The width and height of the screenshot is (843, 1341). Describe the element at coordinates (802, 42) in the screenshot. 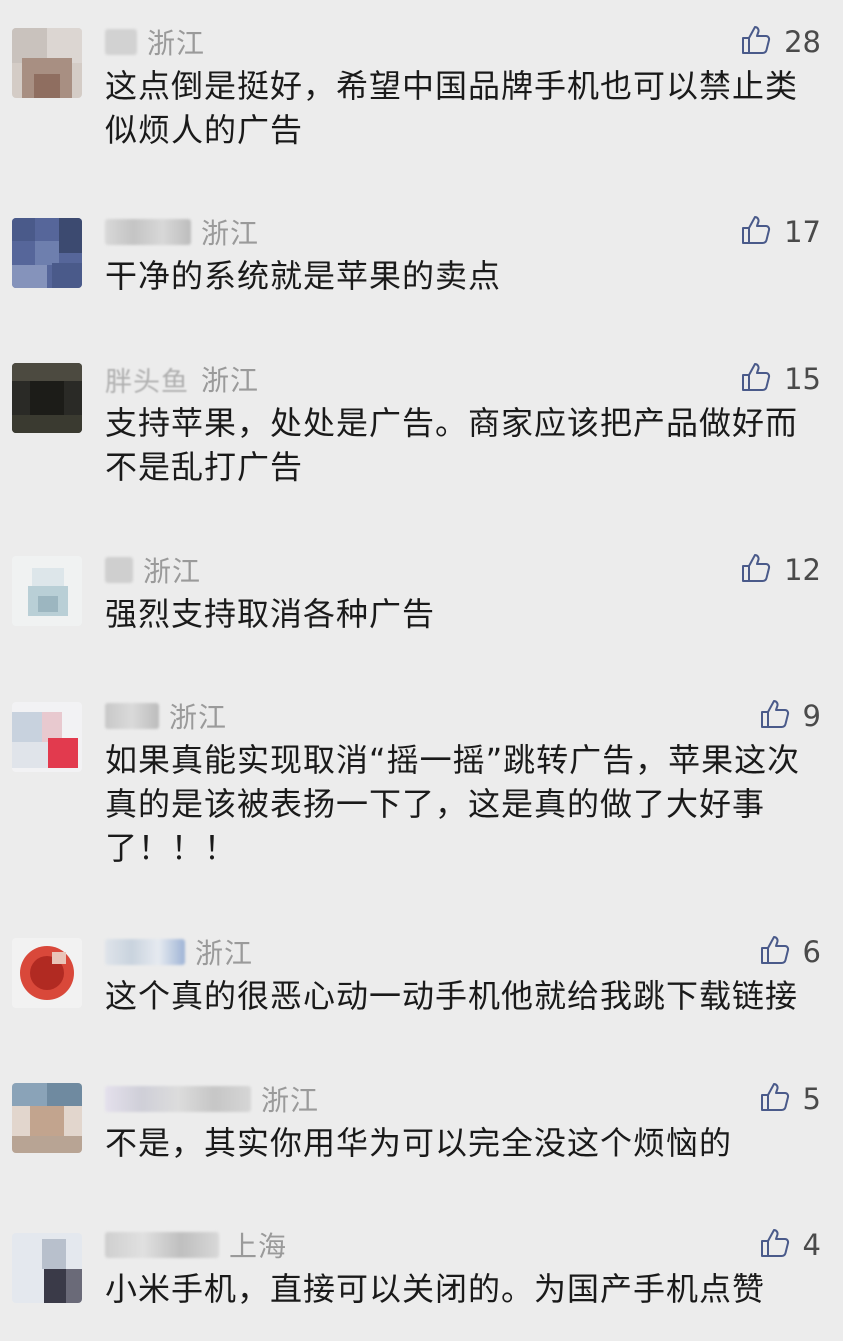

I see `like-count: 28` at that location.